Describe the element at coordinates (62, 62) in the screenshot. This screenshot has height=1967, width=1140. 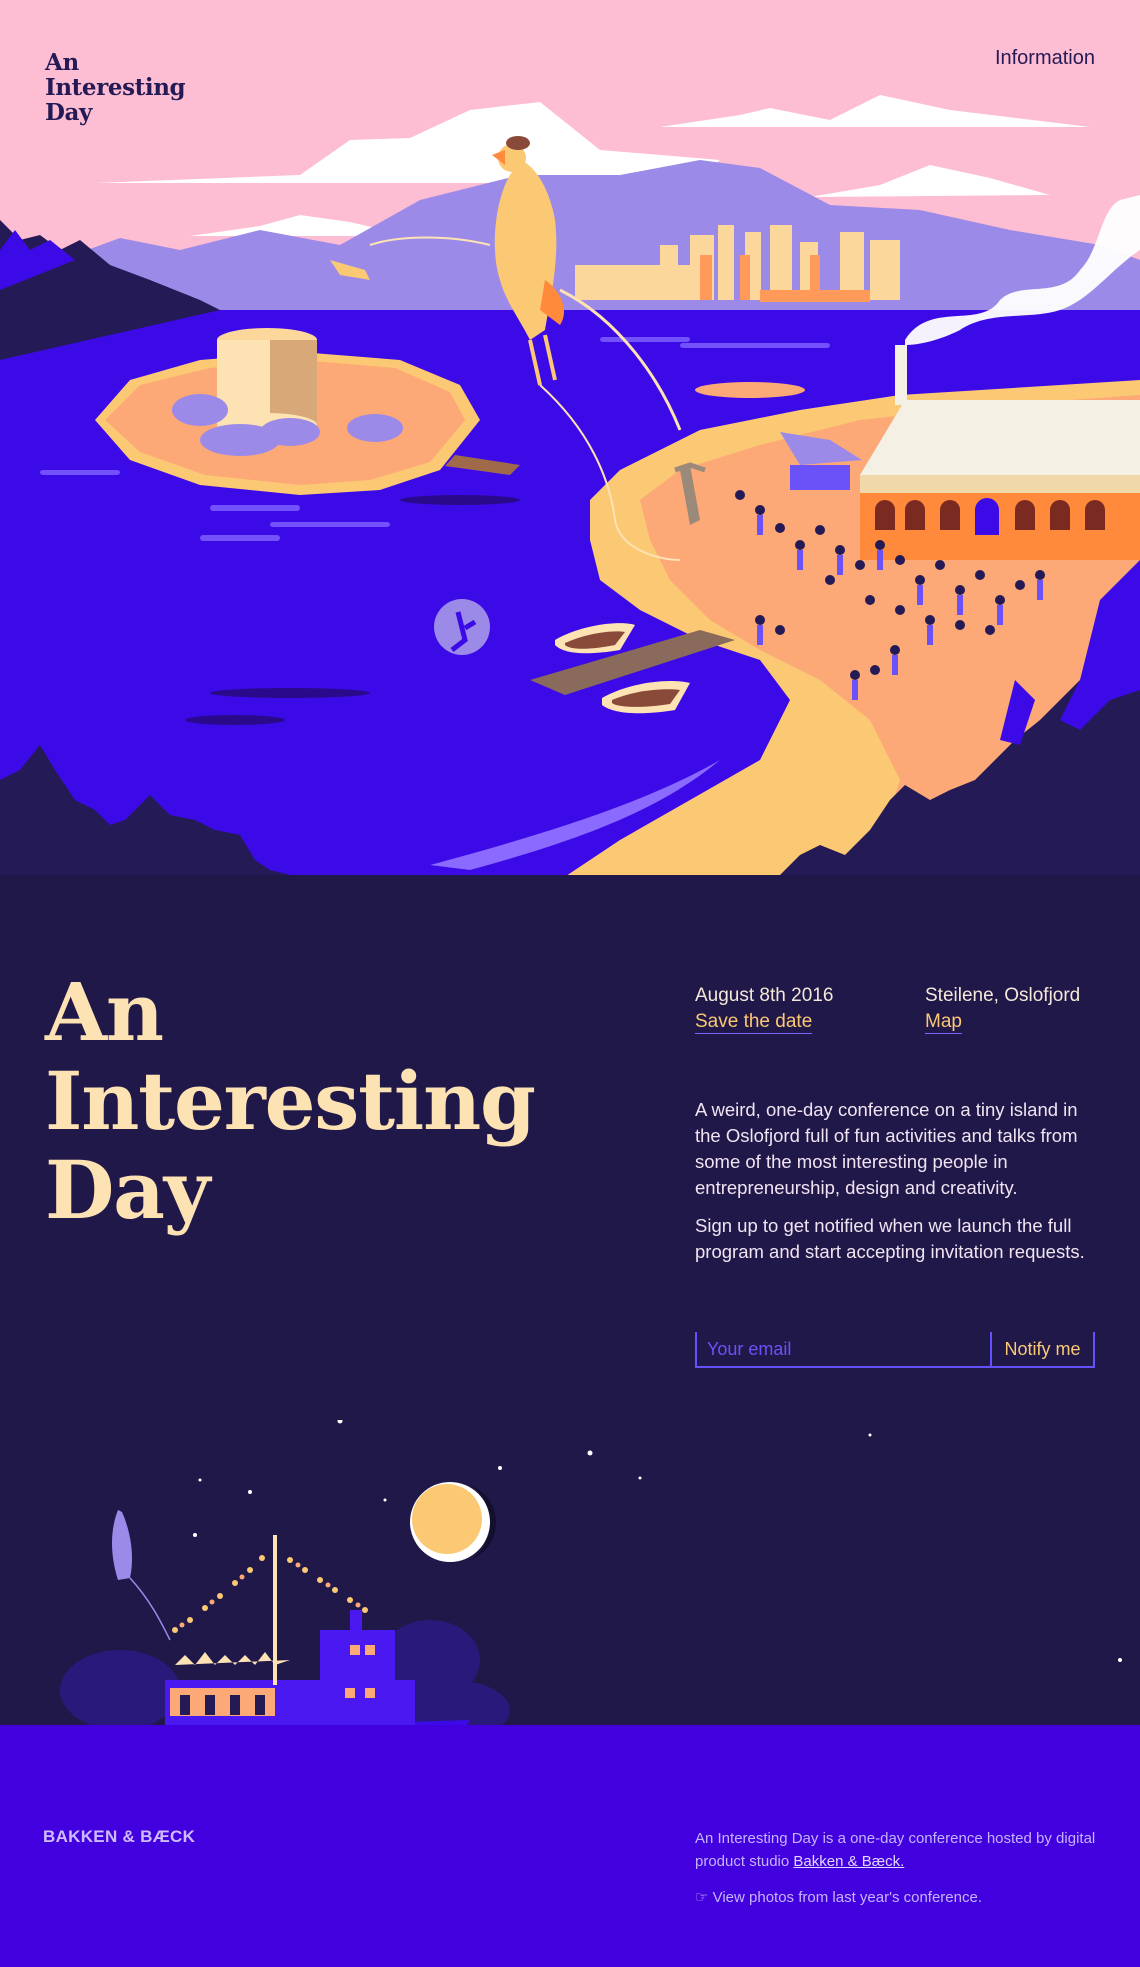
I see `logo-line: An` at that location.